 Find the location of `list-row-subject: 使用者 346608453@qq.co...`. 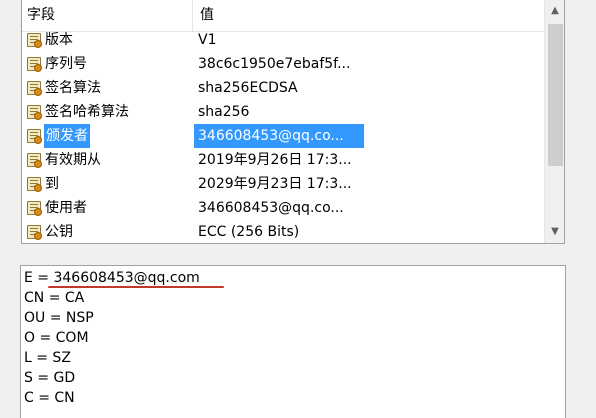

list-row-subject: 使用者 346608453@qq.co... is located at coordinates (283, 208).